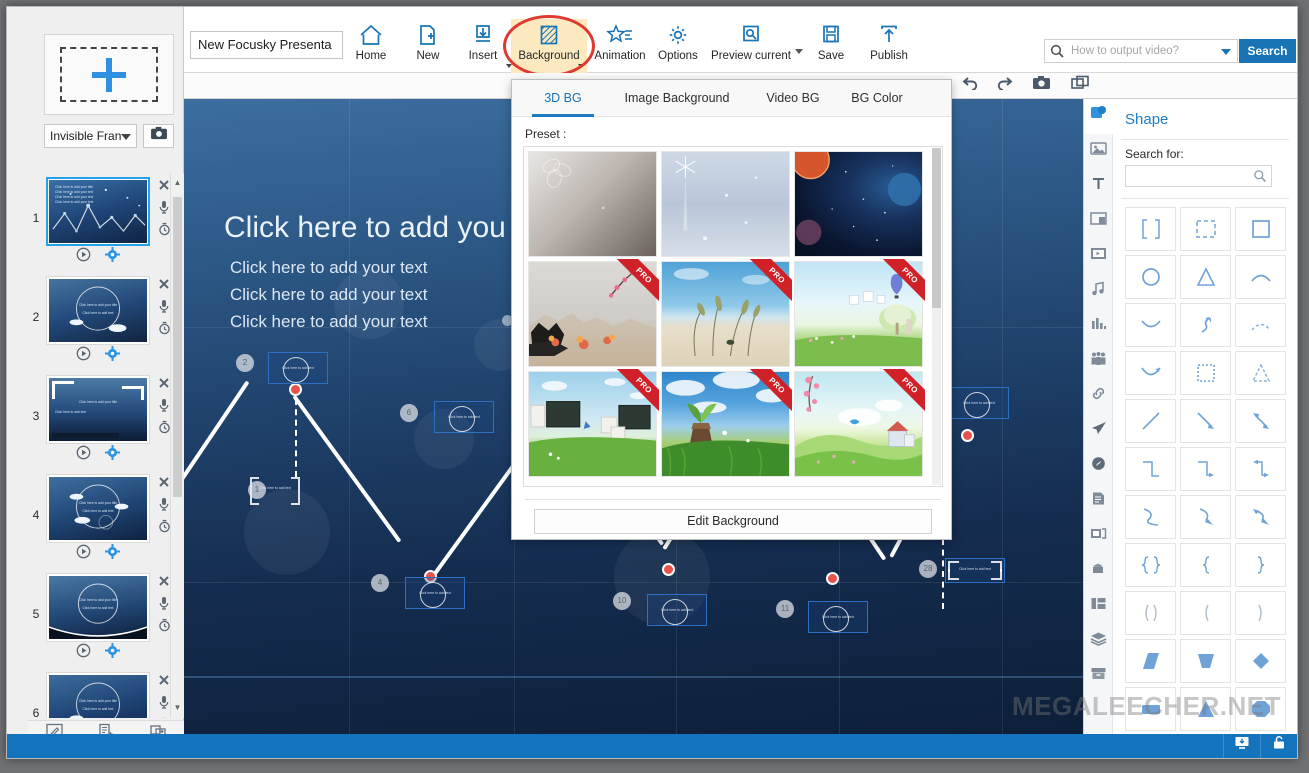 The height and width of the screenshot is (773, 1309). What do you see at coordinates (877, 98) in the screenshot?
I see `tab-bg-color: BG Color` at bounding box center [877, 98].